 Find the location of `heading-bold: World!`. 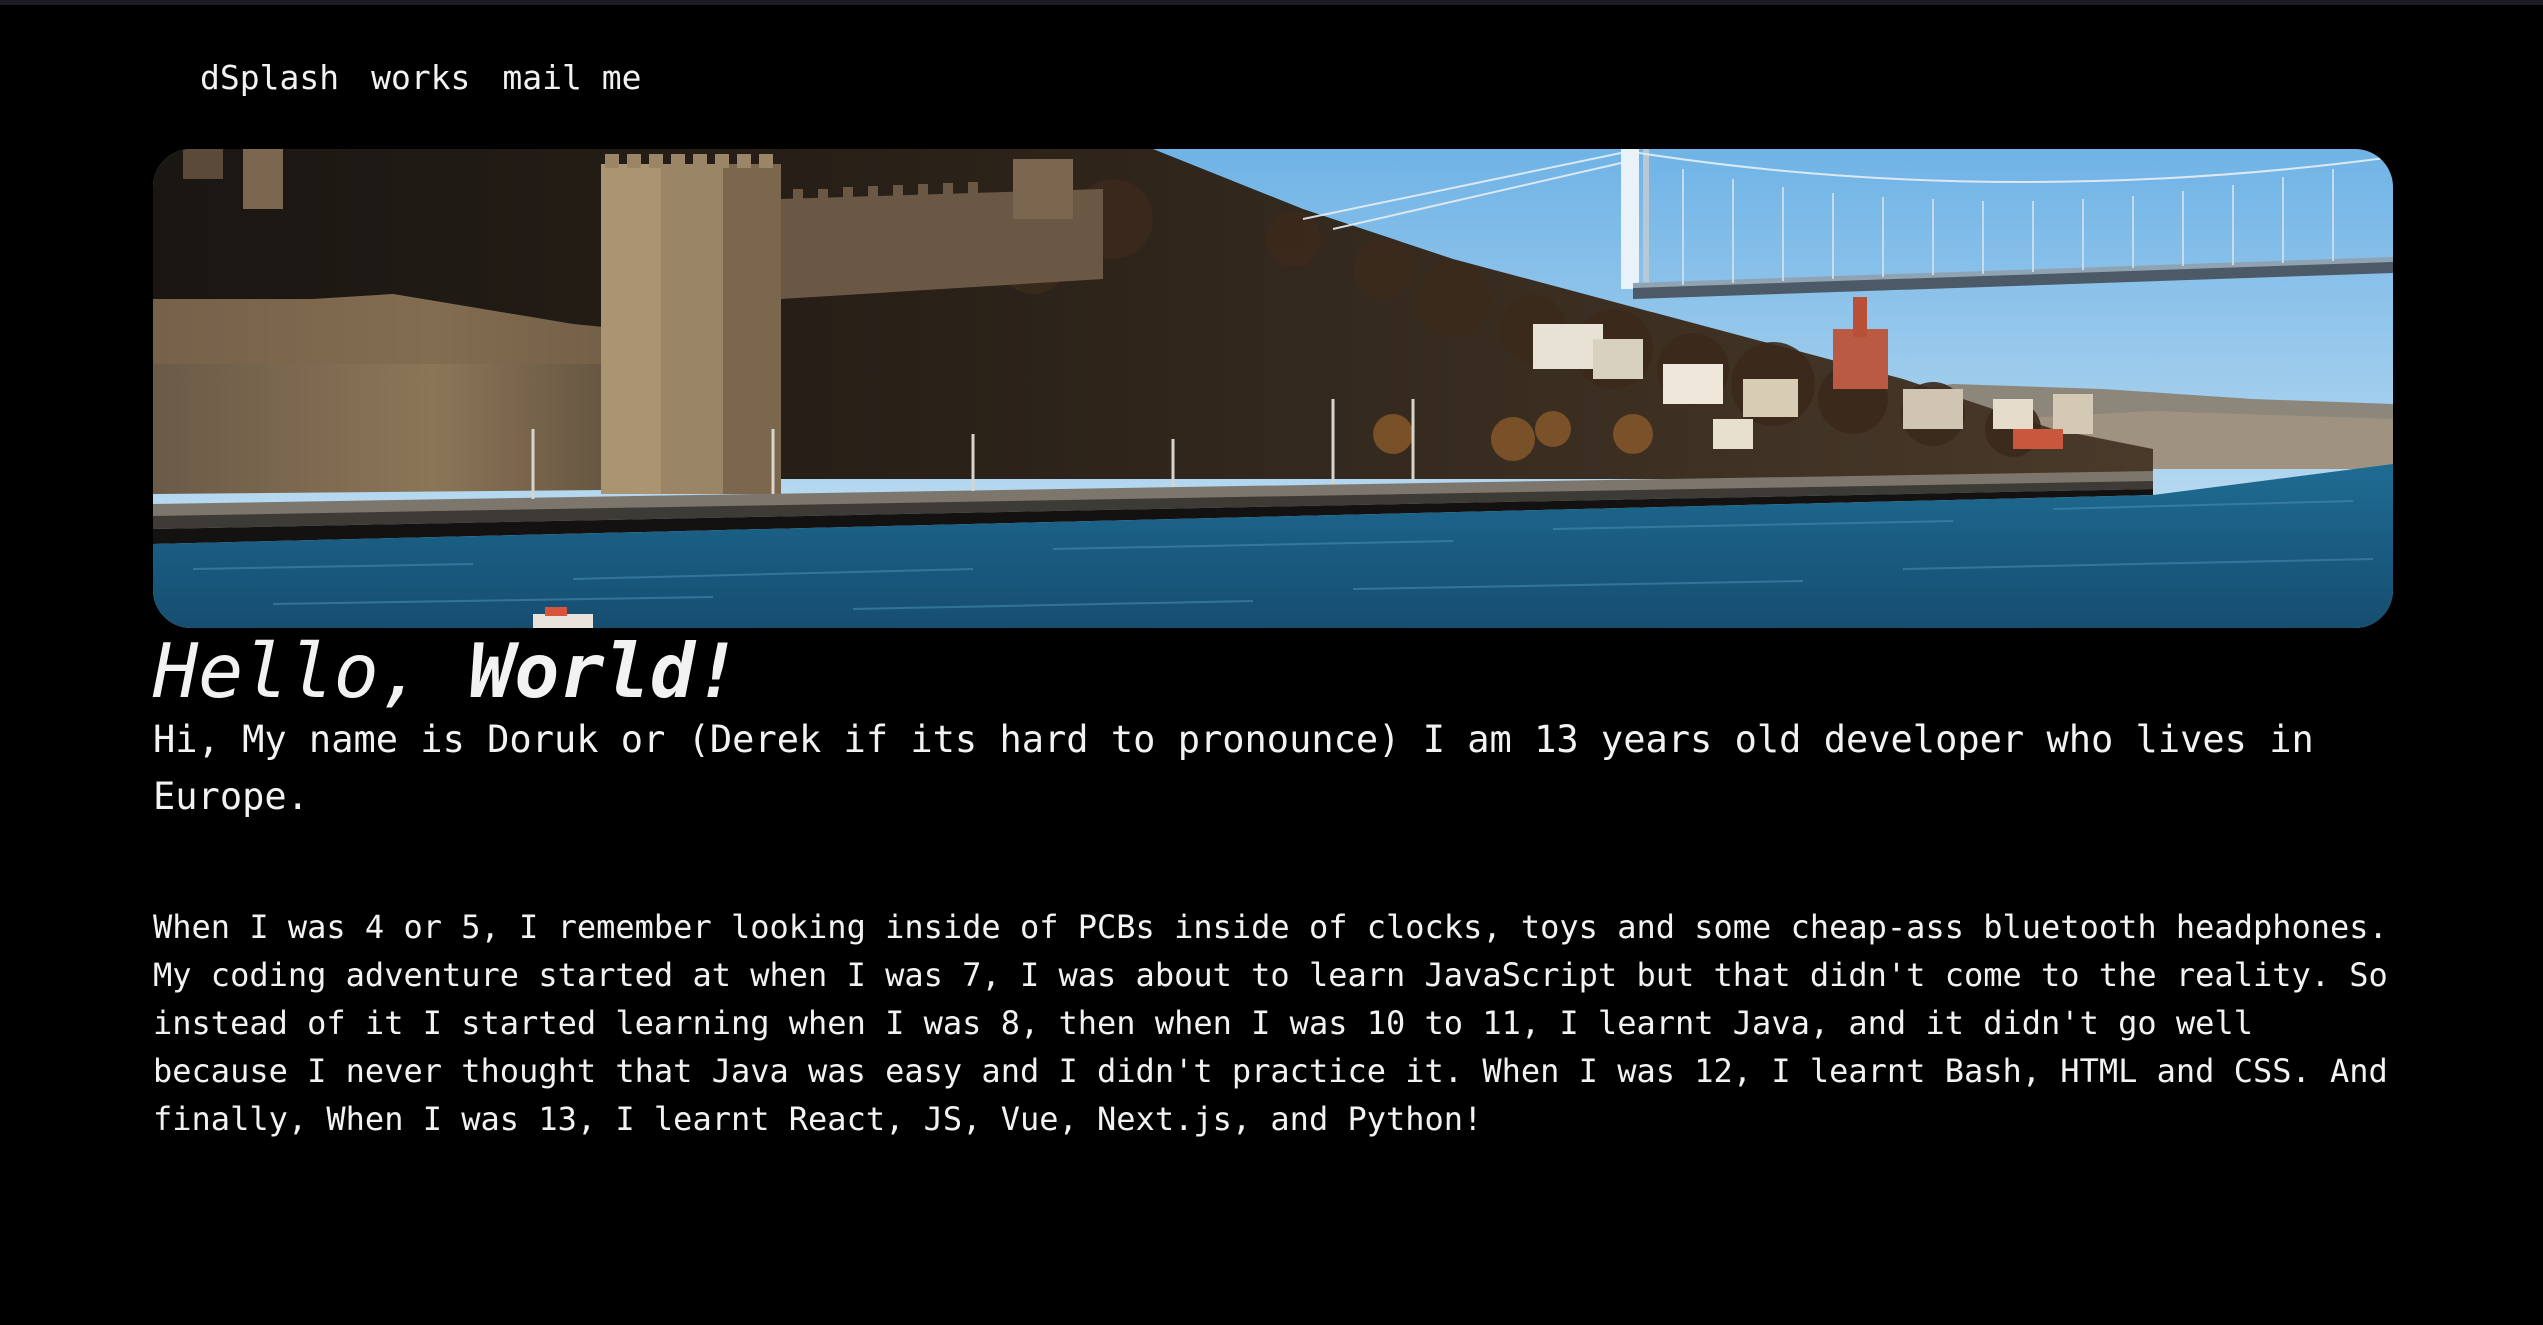

heading-bold: World! is located at coordinates (605, 671).